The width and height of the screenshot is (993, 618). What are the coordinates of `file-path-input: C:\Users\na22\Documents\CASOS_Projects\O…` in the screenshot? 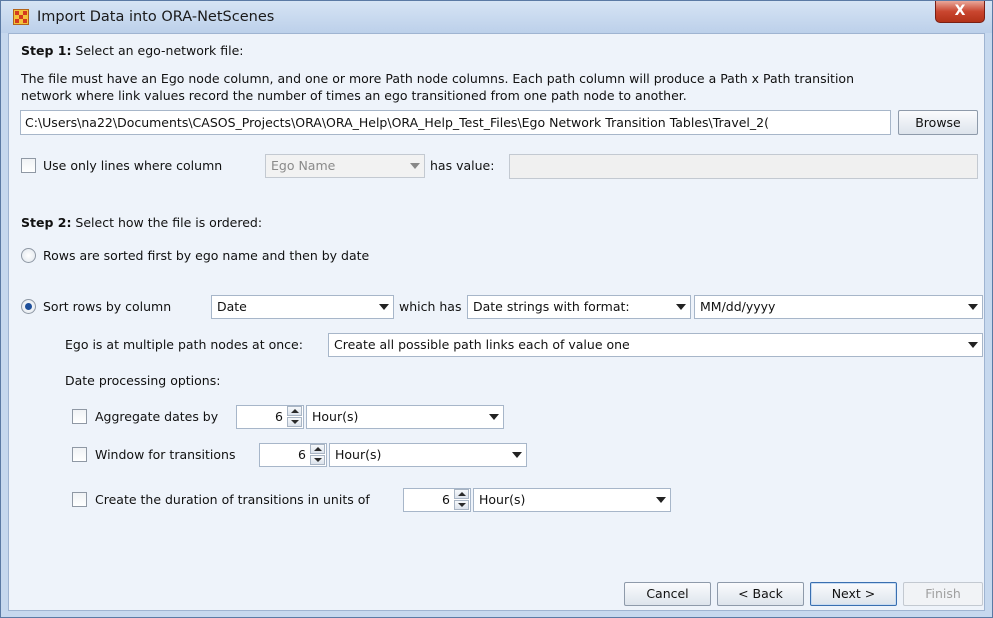 It's located at (455, 122).